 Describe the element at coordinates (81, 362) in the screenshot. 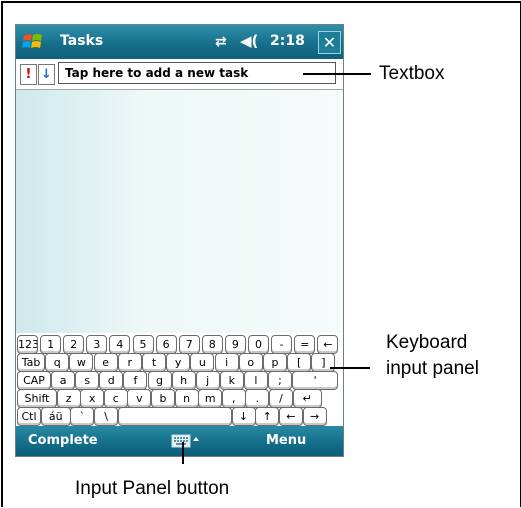

I see `key: w` at that location.